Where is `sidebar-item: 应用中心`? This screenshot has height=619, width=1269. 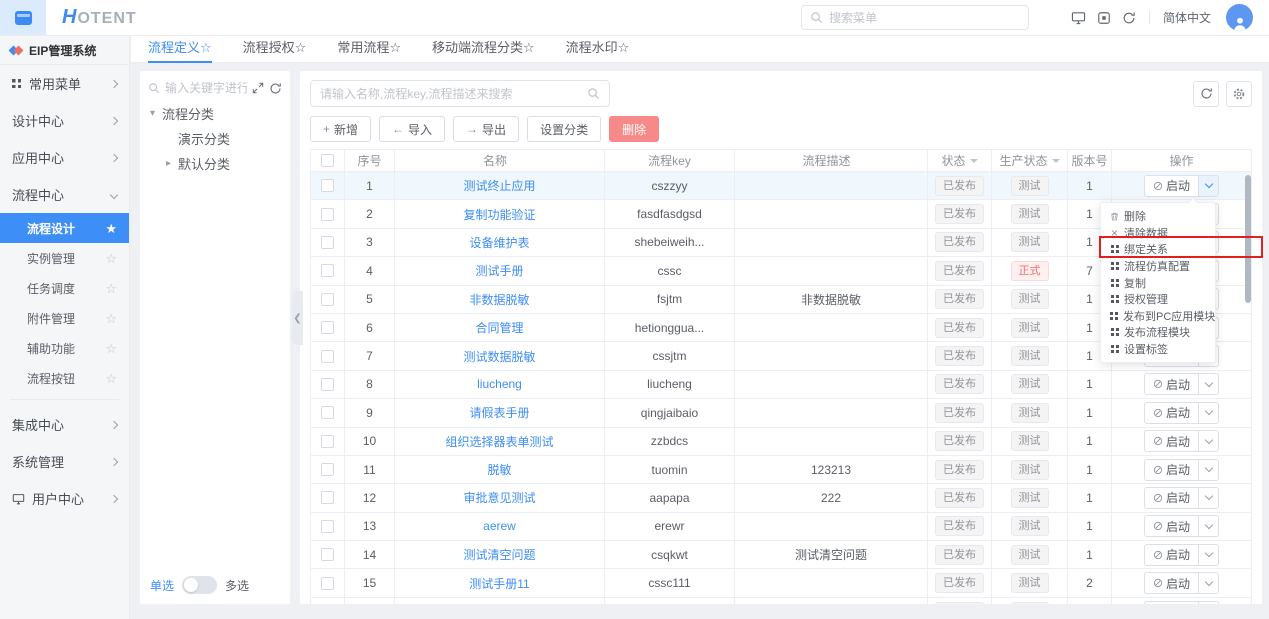
sidebar-item: 应用中心 is located at coordinates (64, 157).